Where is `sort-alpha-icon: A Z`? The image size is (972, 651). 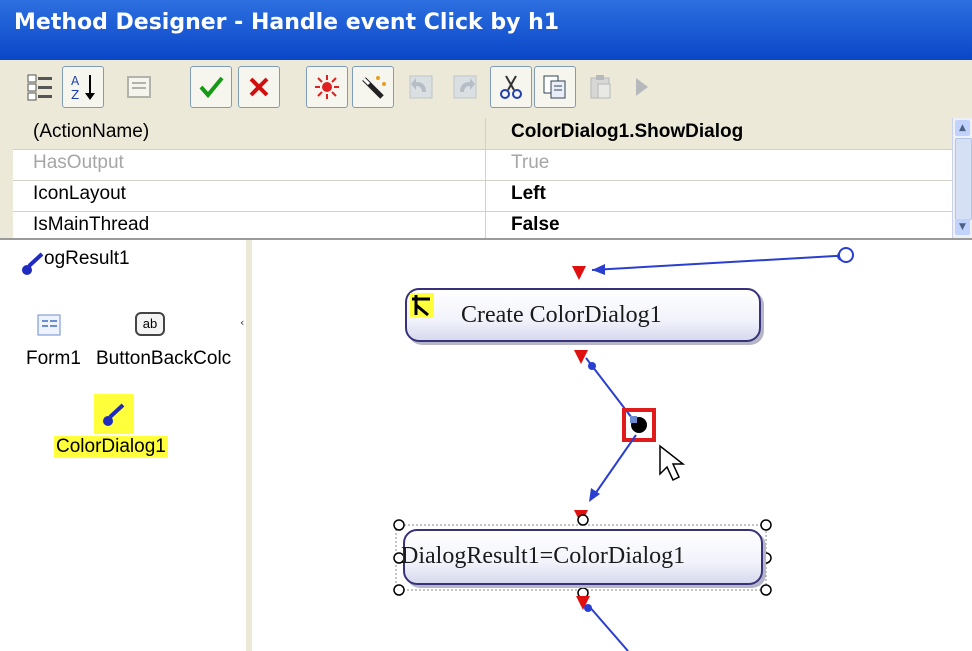 sort-alpha-icon: A Z is located at coordinates (83, 88).